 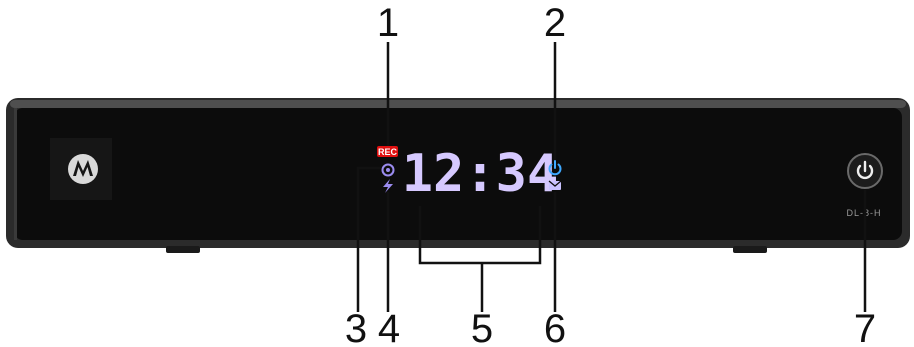 I want to click on chassis-top-highlight, so click(x=458, y=104).